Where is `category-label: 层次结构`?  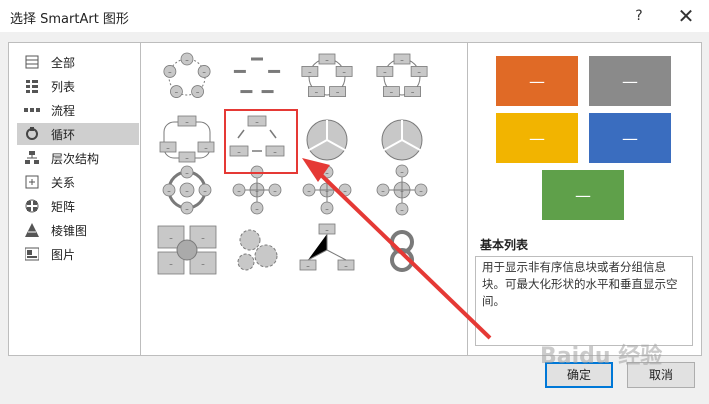 category-label: 层次结构 is located at coordinates (75, 158).